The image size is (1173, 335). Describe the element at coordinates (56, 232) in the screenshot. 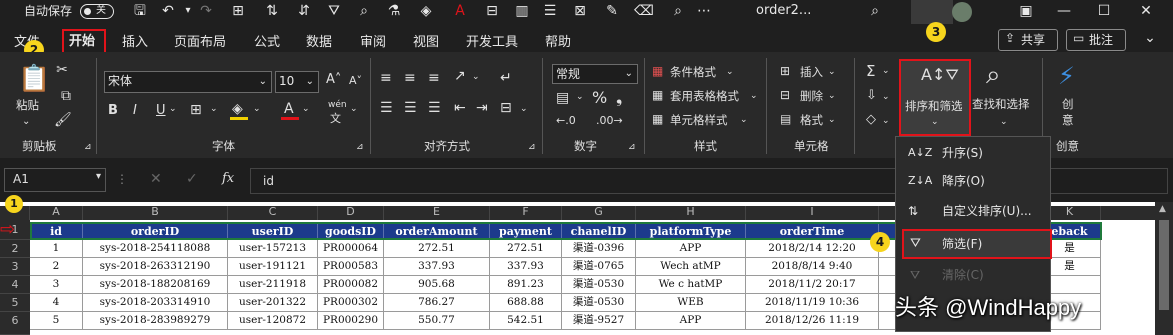

I see `header-cell: id` at that location.